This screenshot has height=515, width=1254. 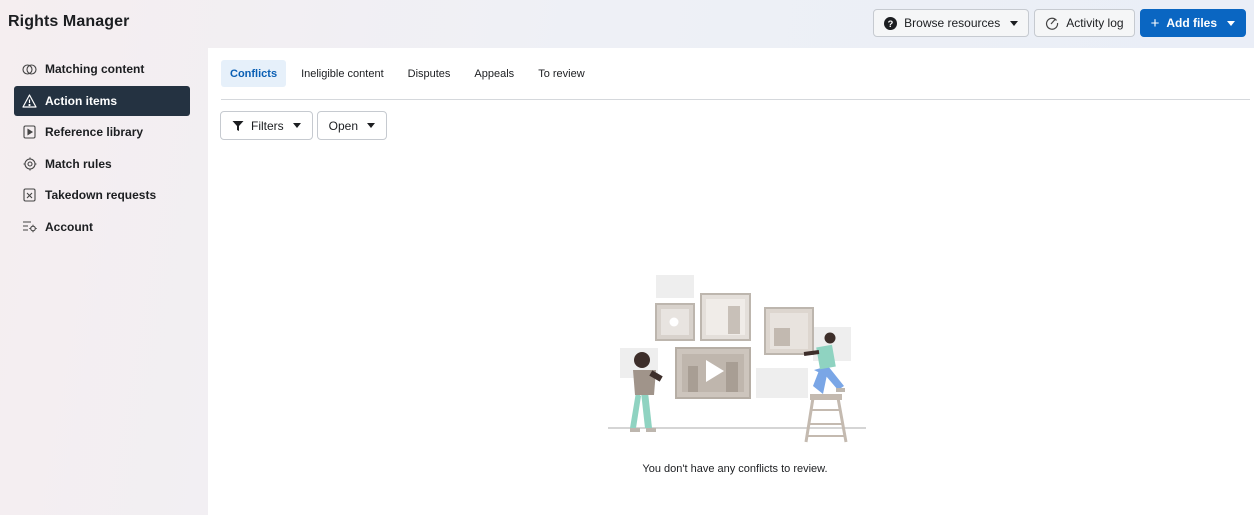 I want to click on sidebar-item-match-rules: Match rules, so click(x=102, y=164).